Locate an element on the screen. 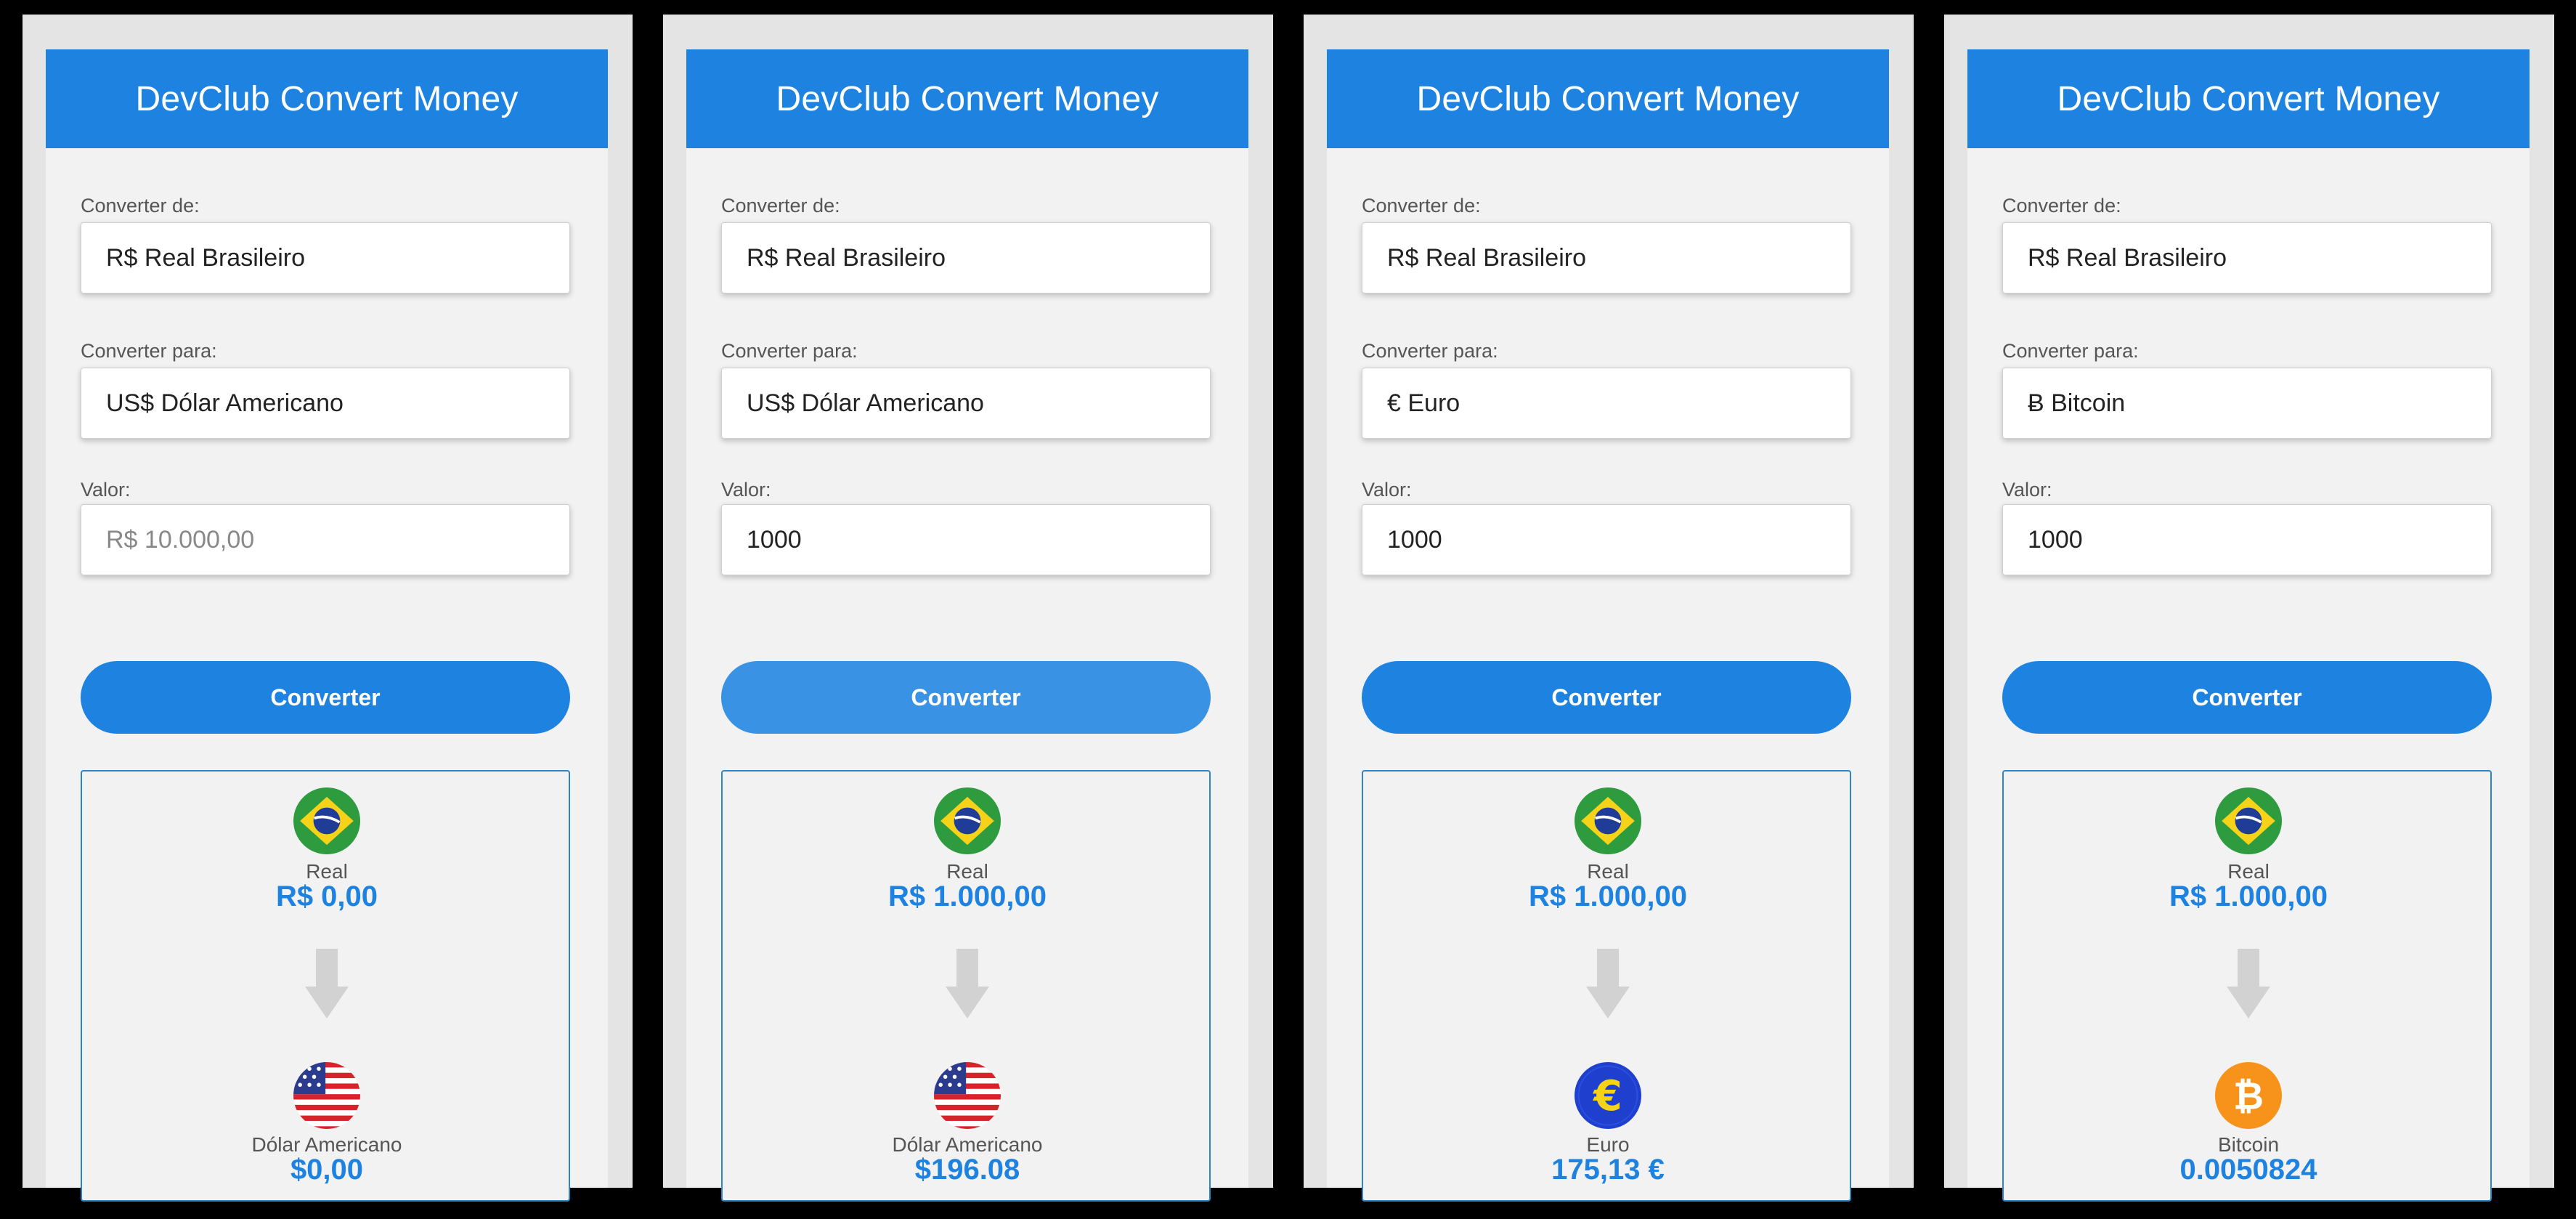 The height and width of the screenshot is (1219, 2576). to-currency-select: € Euro is located at coordinates (1607, 404).